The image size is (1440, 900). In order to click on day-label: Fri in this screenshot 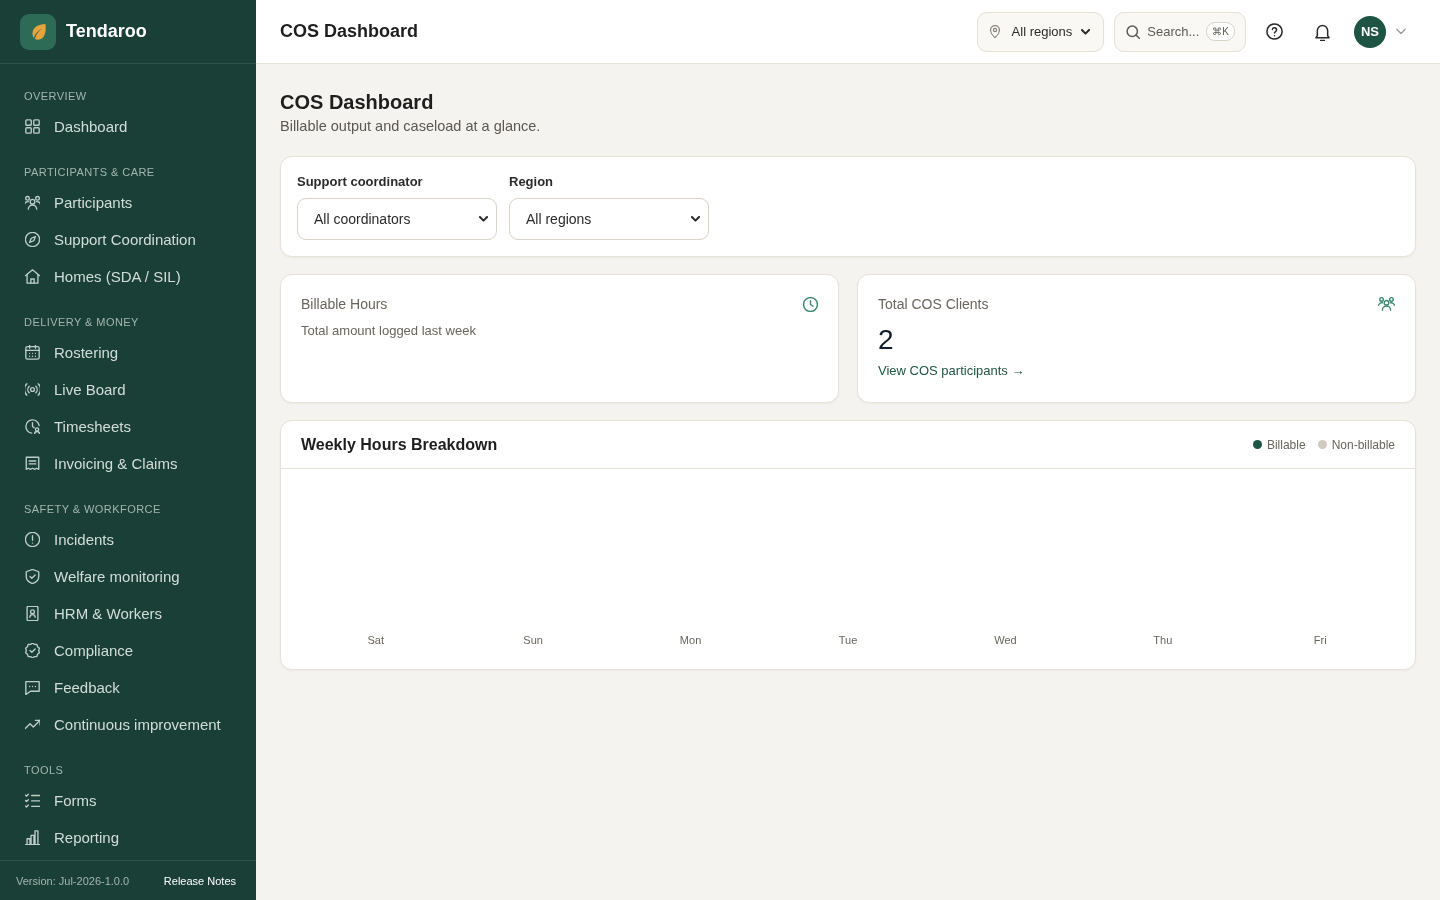, I will do `click(1320, 640)`.